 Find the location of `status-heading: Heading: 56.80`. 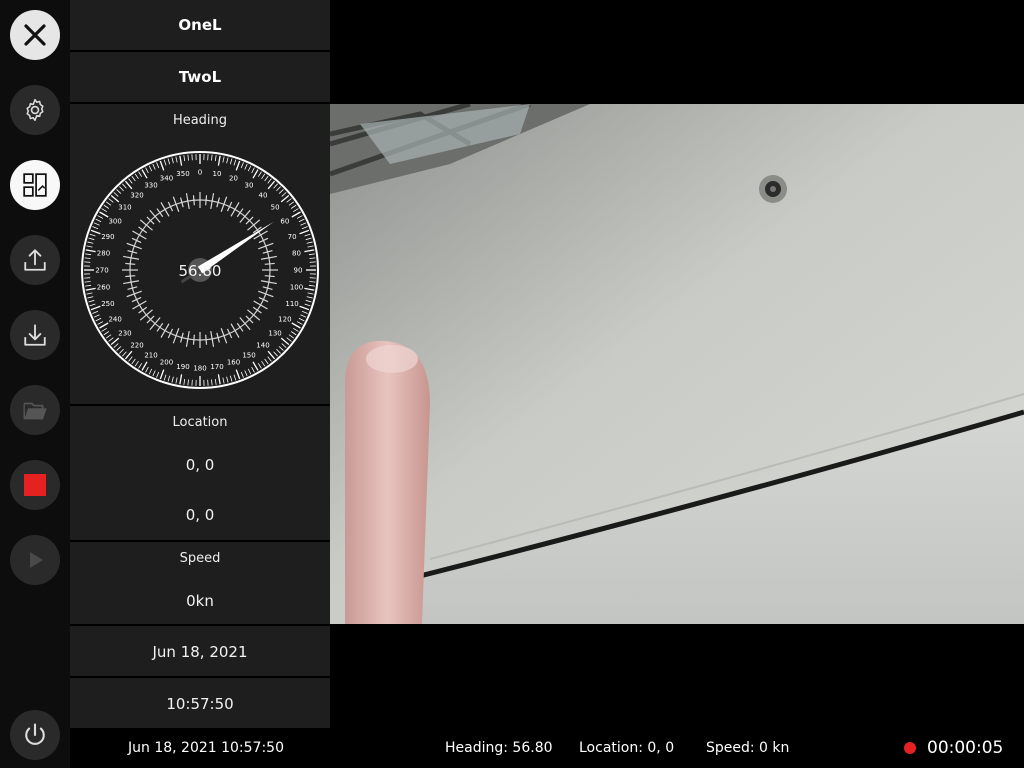

status-heading: Heading: 56.80 is located at coordinates (499, 748).